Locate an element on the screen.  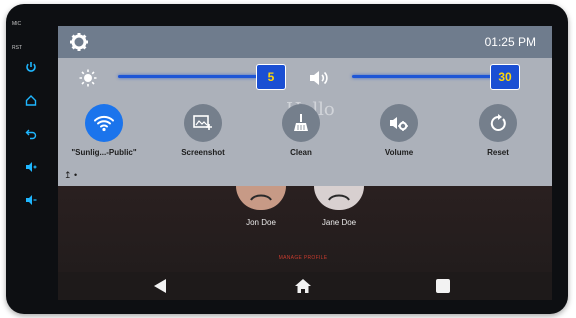
clean-label: Clean is located at coordinates (301, 152).